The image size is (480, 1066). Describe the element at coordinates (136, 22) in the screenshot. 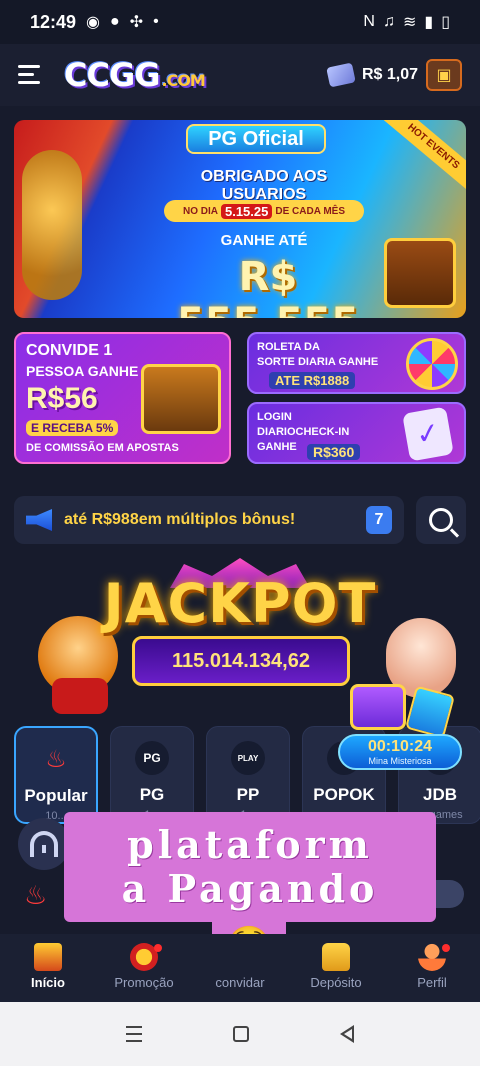

I see `apps-icon: ✣` at that location.